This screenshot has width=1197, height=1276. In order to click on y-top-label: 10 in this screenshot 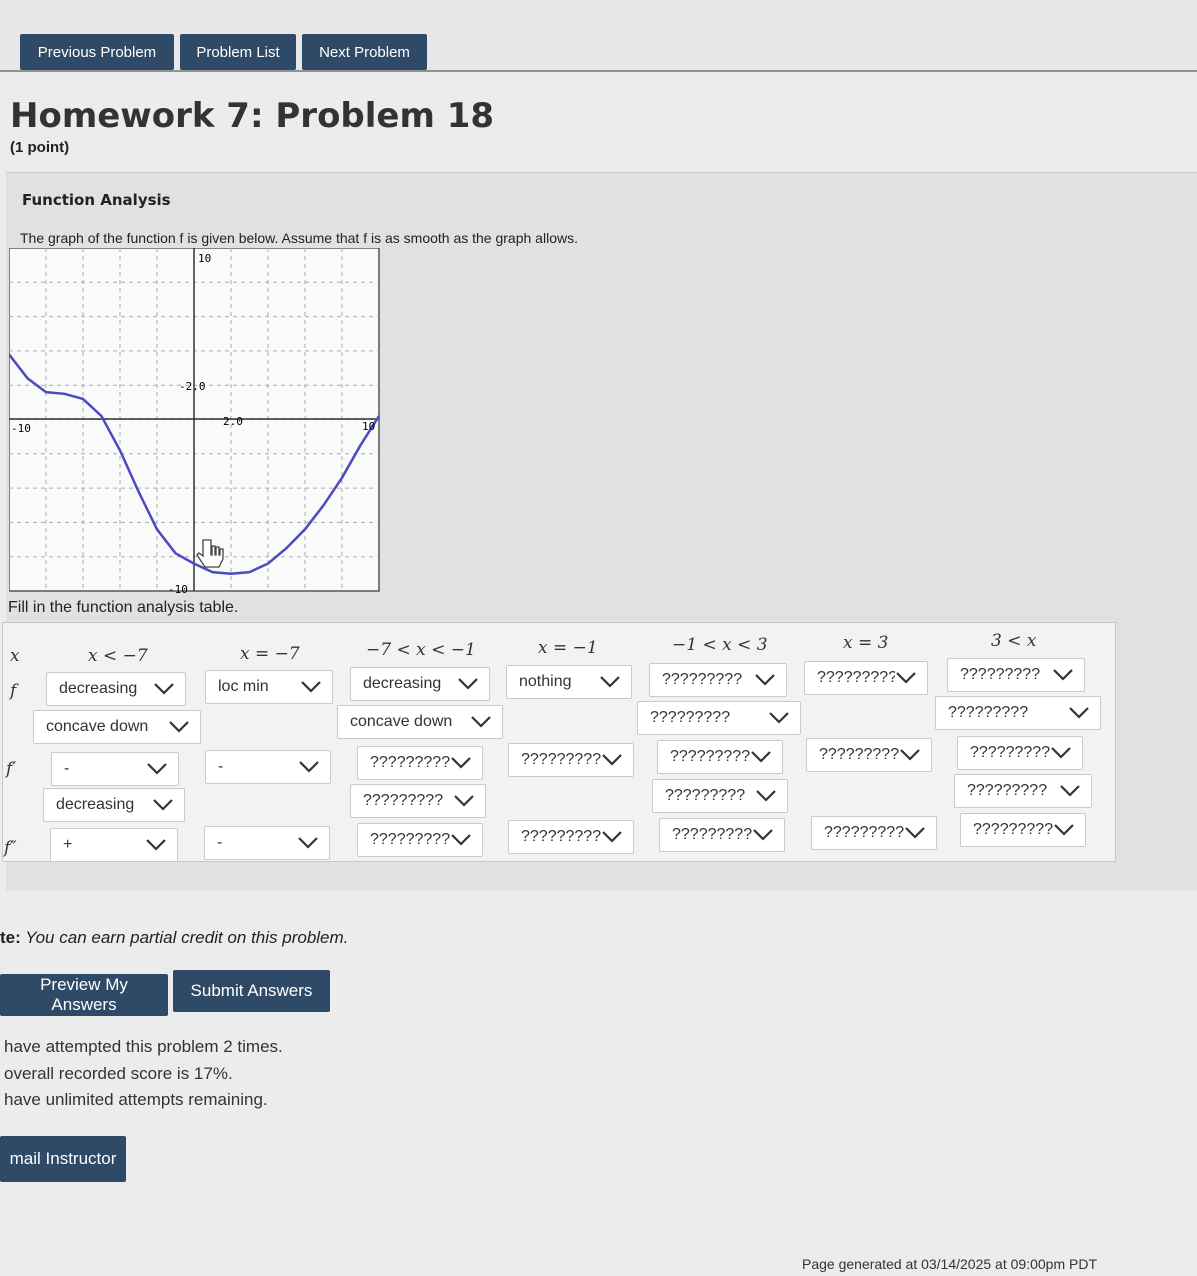, I will do `click(204, 258)`.